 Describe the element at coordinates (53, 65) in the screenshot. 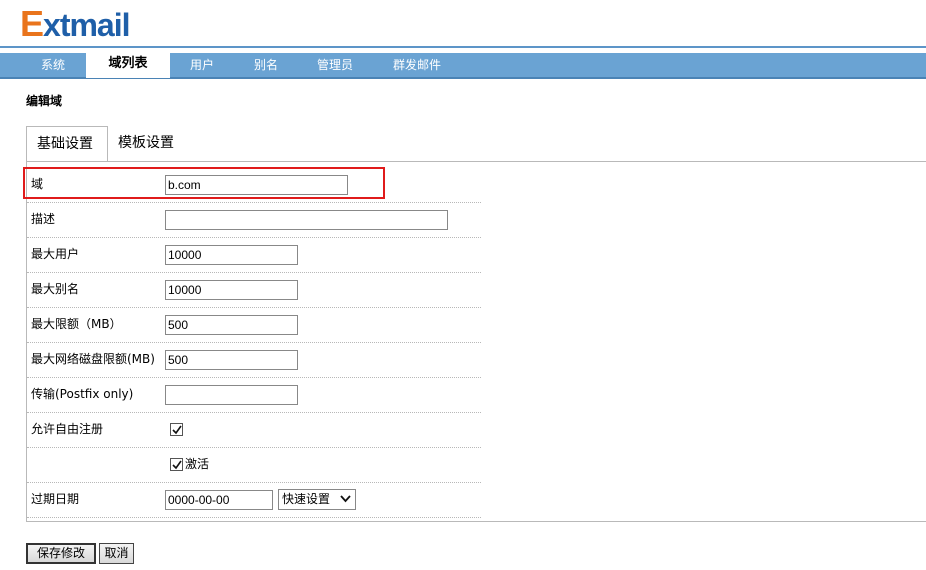

I see `nav-item-system: 系统` at that location.